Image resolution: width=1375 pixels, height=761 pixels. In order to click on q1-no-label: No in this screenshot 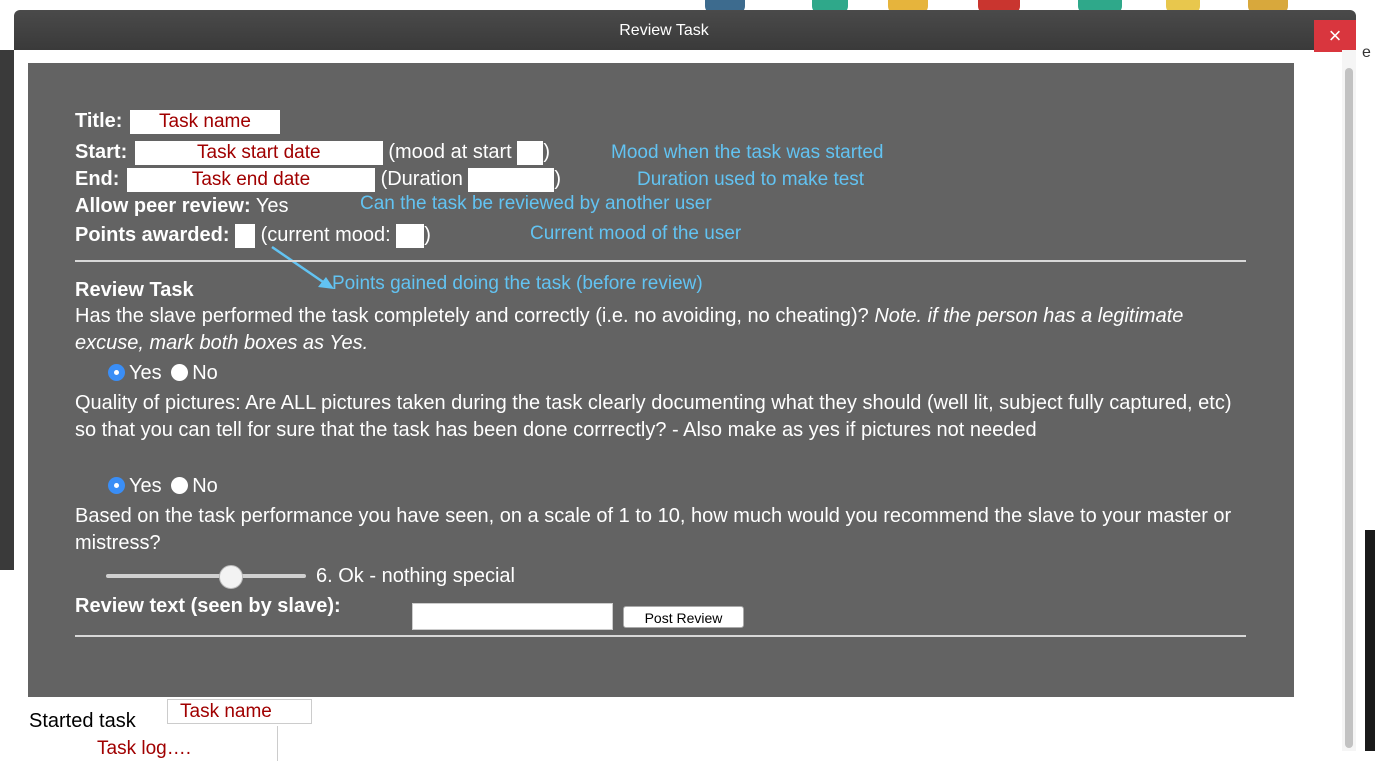, I will do `click(205, 373)`.